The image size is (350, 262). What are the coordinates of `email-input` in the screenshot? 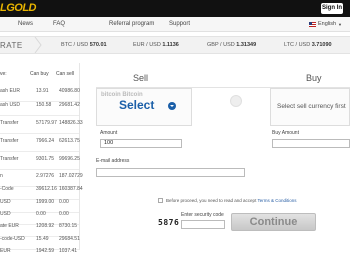 It's located at (170, 172).